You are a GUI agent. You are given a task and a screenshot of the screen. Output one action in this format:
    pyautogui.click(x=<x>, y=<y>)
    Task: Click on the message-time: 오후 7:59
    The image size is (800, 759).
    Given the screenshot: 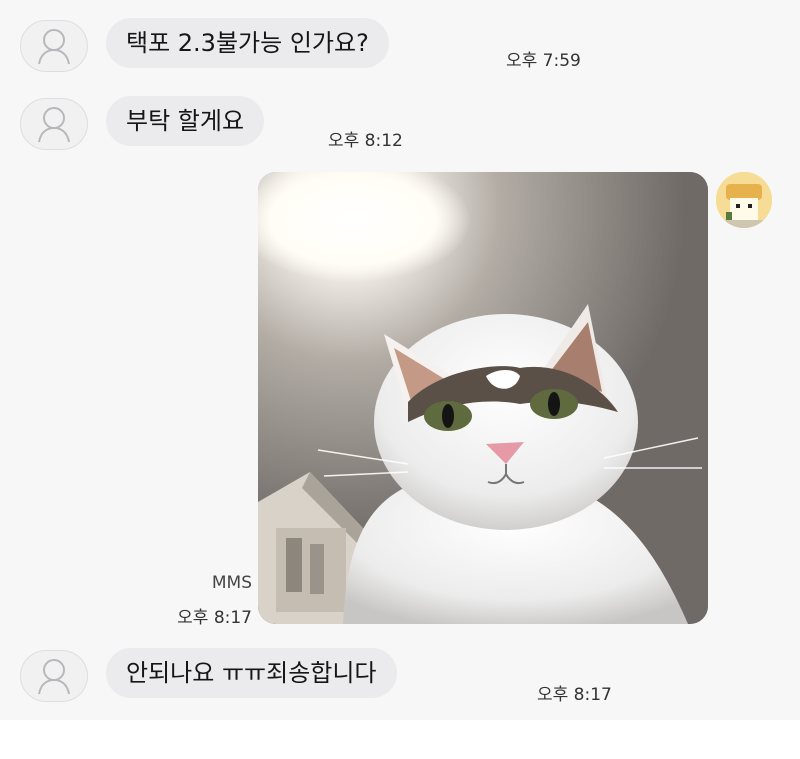 What is the action you would take?
    pyautogui.click(x=543, y=61)
    